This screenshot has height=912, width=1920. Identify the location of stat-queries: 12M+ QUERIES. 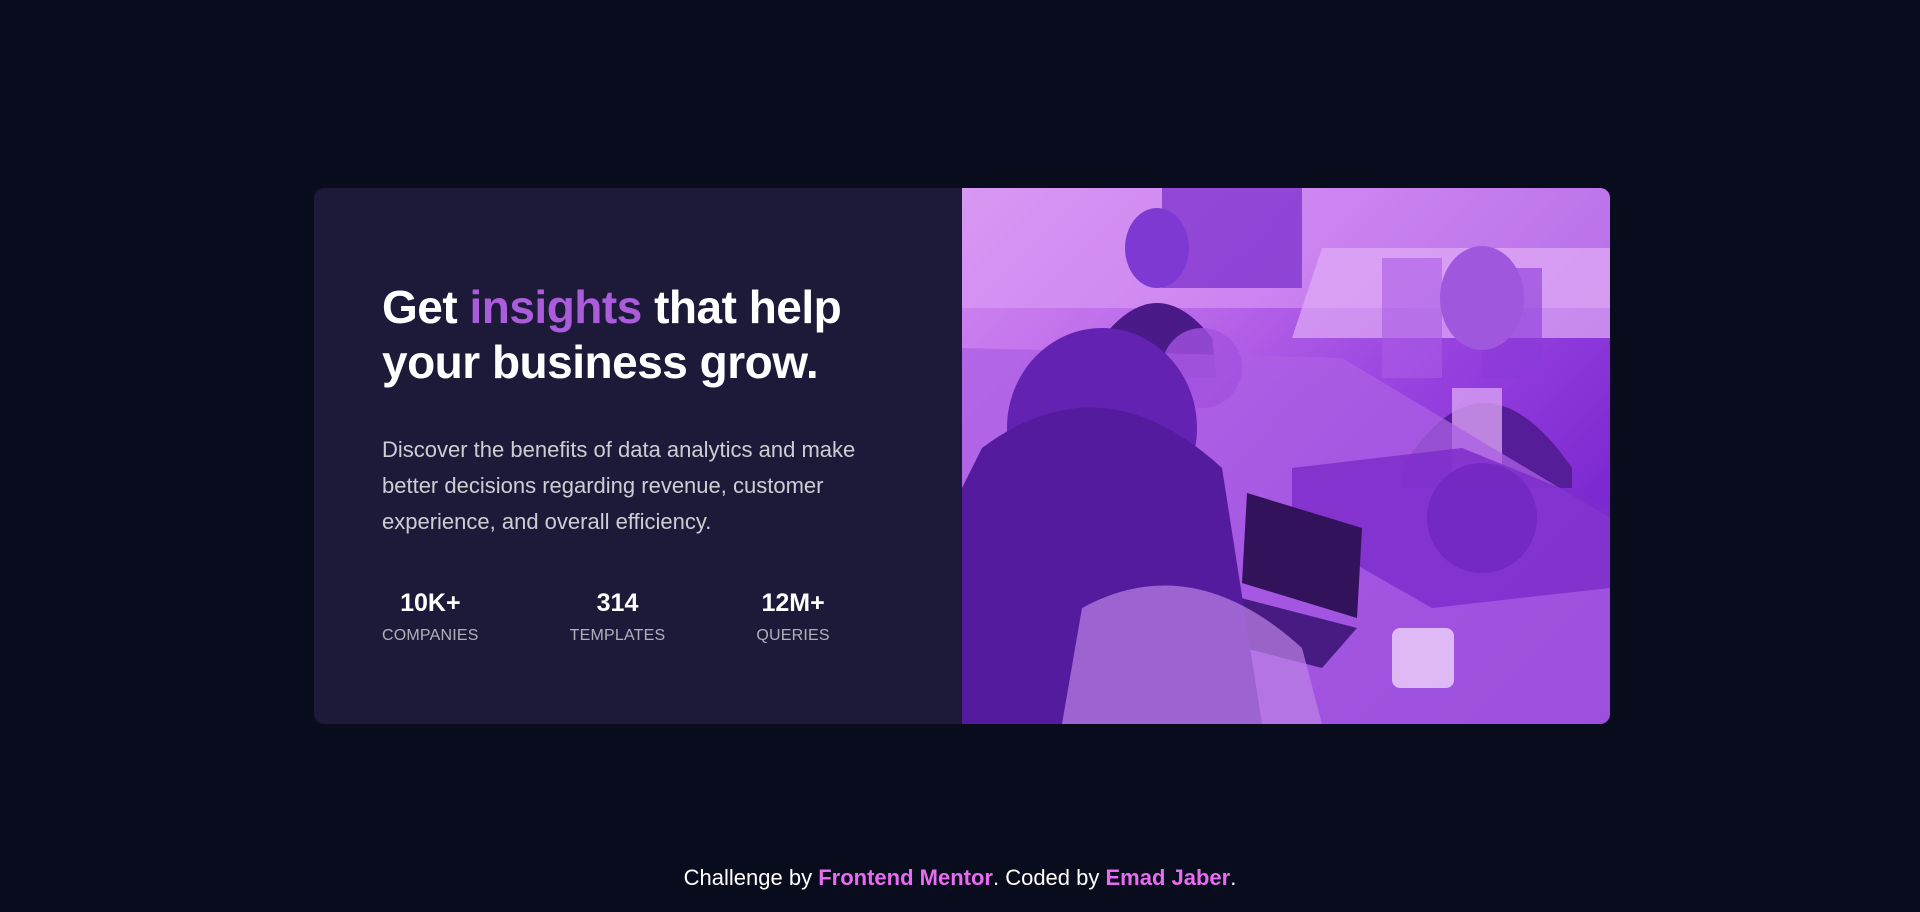
(792, 617).